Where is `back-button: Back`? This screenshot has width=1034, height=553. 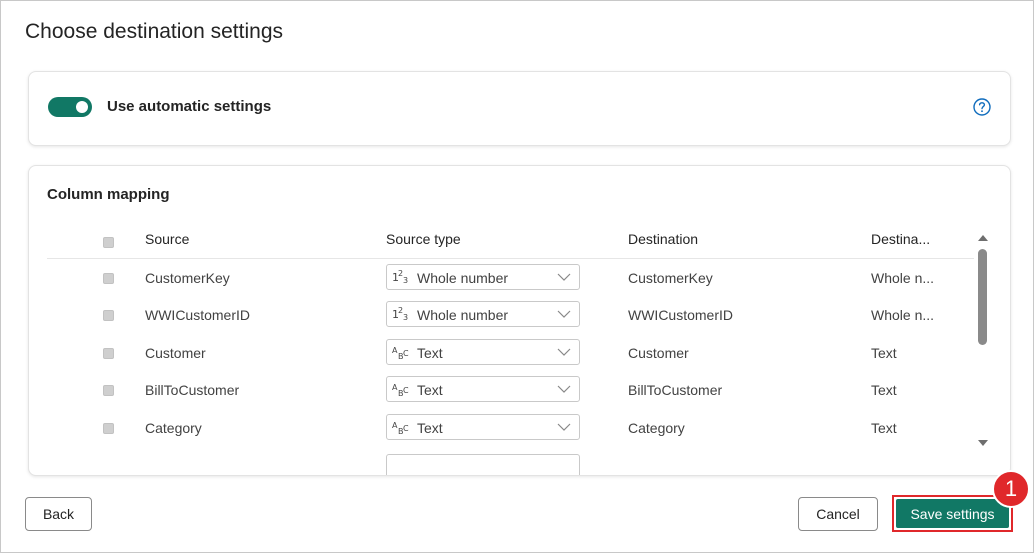
back-button: Back is located at coordinates (58, 514).